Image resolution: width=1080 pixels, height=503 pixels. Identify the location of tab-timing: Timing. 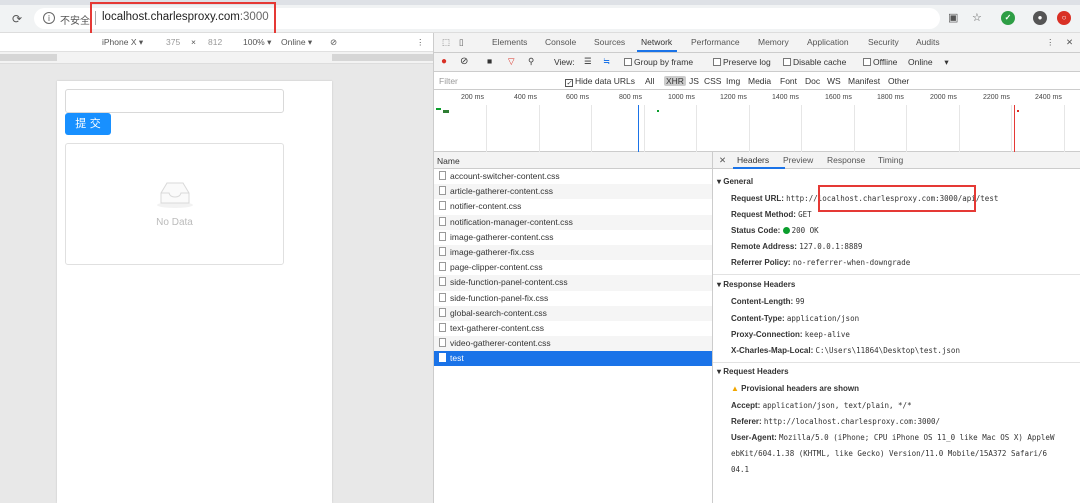
(890, 160).